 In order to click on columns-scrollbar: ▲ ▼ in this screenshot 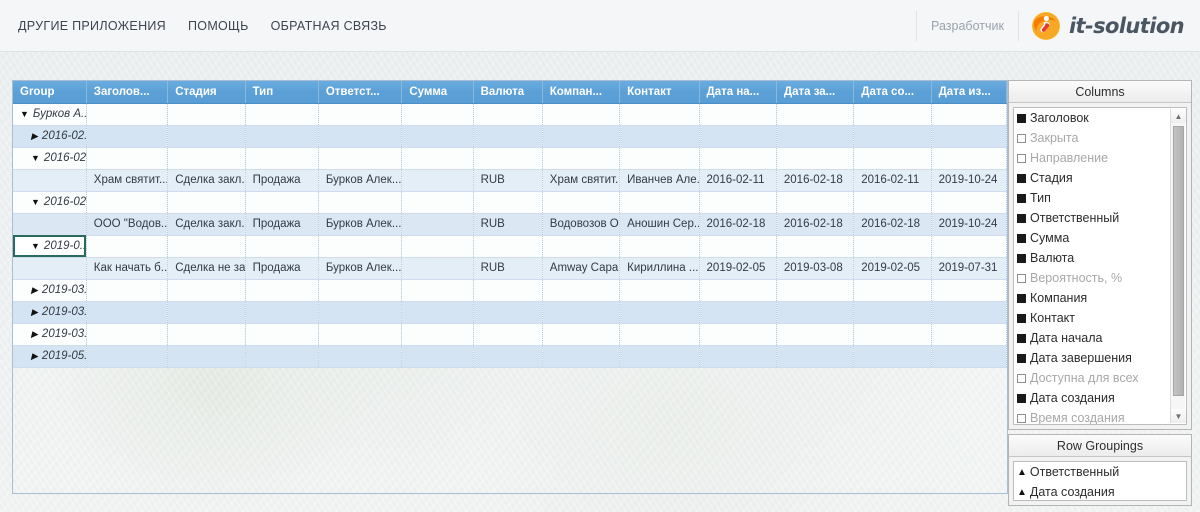, I will do `click(1178, 266)`.